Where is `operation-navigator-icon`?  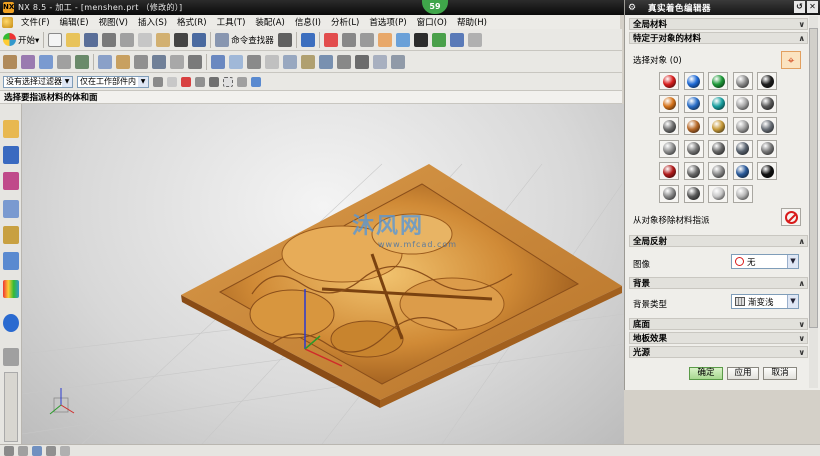
operation-navigator-icon is located at coordinates (11, 129).